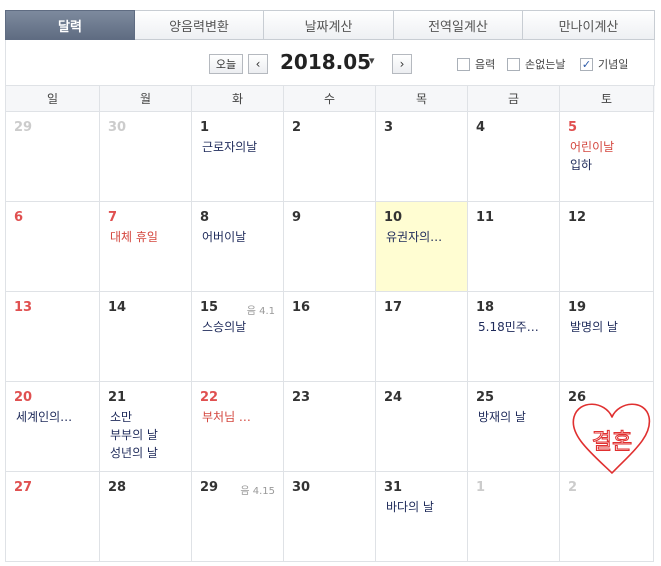 Image resolution: width=661 pixels, height=566 pixels. What do you see at coordinates (422, 427) in the screenshot?
I see `day-cell: 24` at bounding box center [422, 427].